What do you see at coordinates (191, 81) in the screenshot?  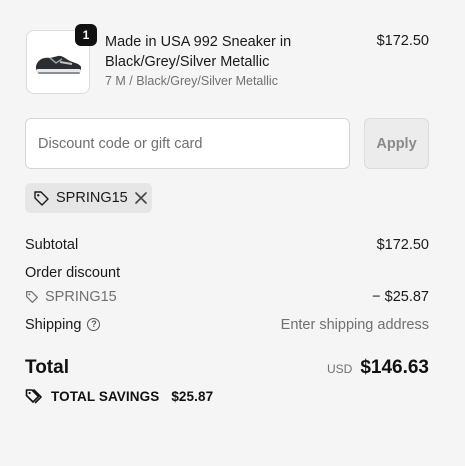 I see `product-variant: 7 M / Black/Grey/Silver Metallic` at bounding box center [191, 81].